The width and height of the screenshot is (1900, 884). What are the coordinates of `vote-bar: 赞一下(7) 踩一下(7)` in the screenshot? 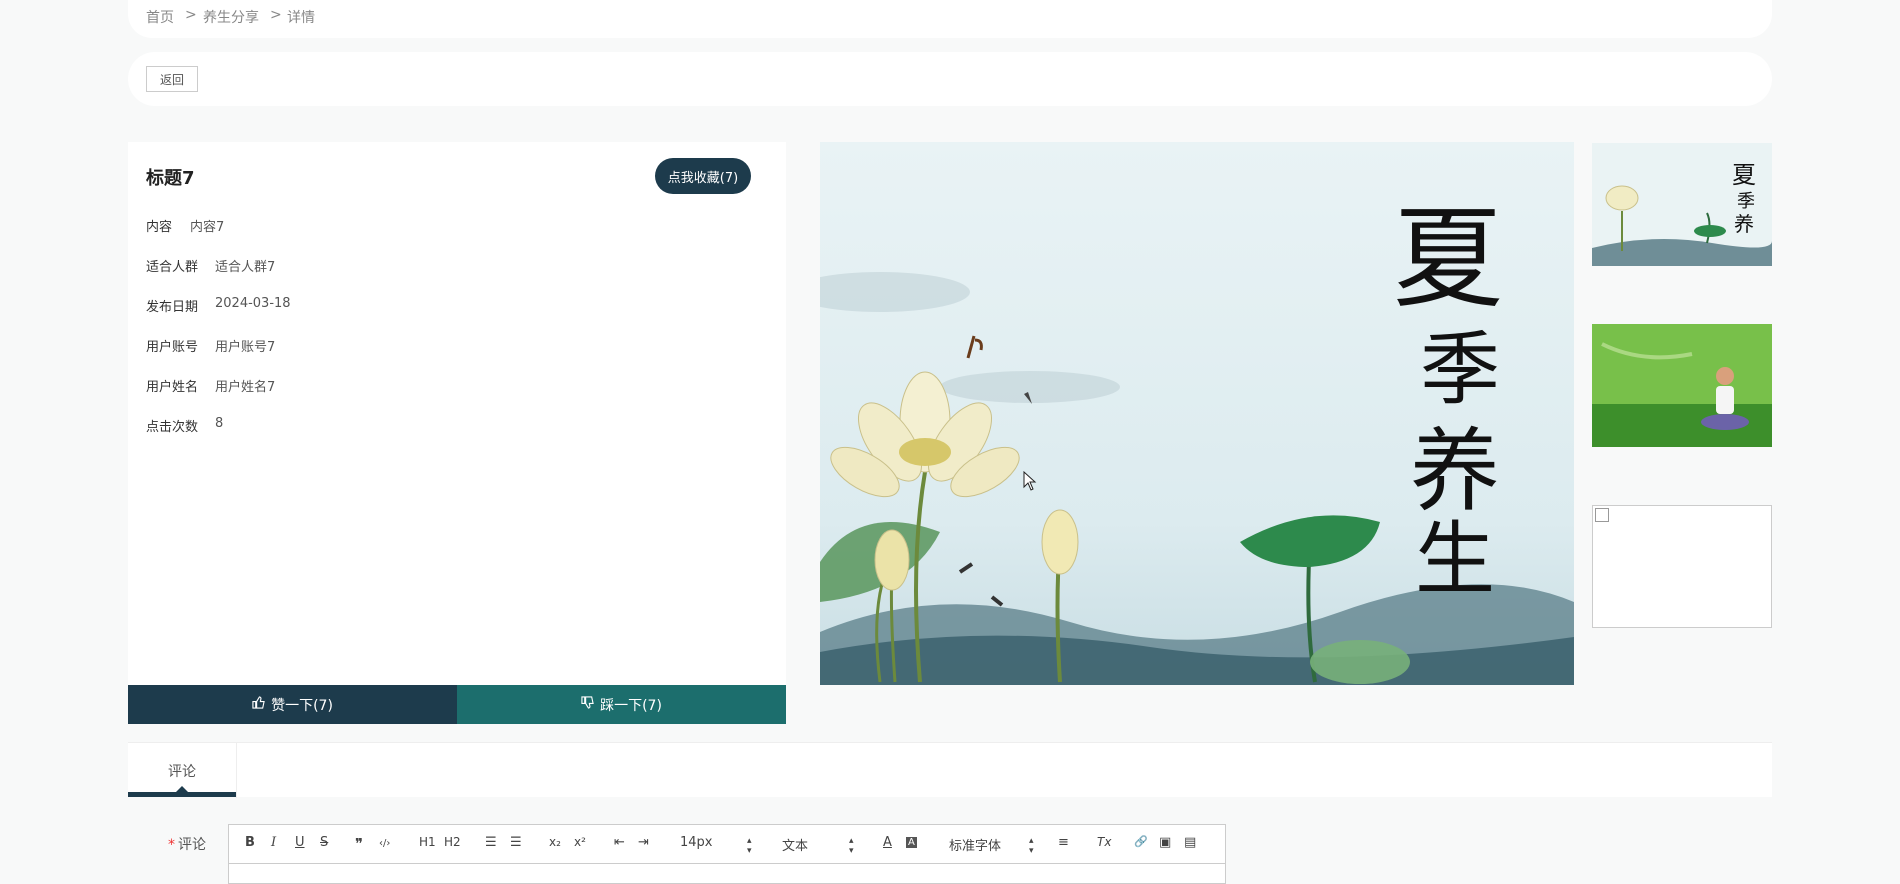 It's located at (457, 704).